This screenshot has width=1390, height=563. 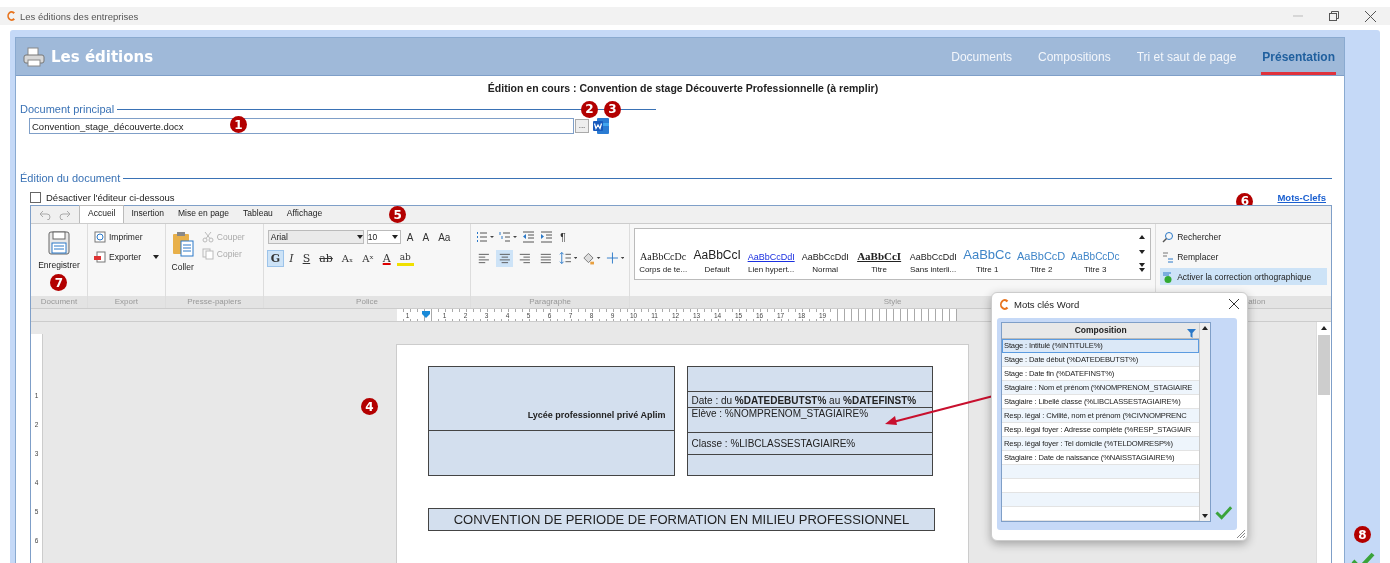 I want to click on scissors-icon, so click(x=207, y=236).